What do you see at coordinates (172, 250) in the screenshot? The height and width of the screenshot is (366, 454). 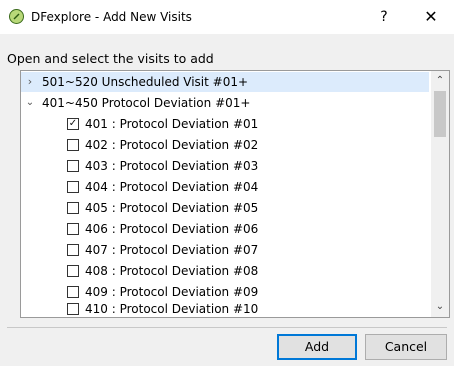 I see `visit-label: 407 : Protocol Deviation #07` at bounding box center [172, 250].